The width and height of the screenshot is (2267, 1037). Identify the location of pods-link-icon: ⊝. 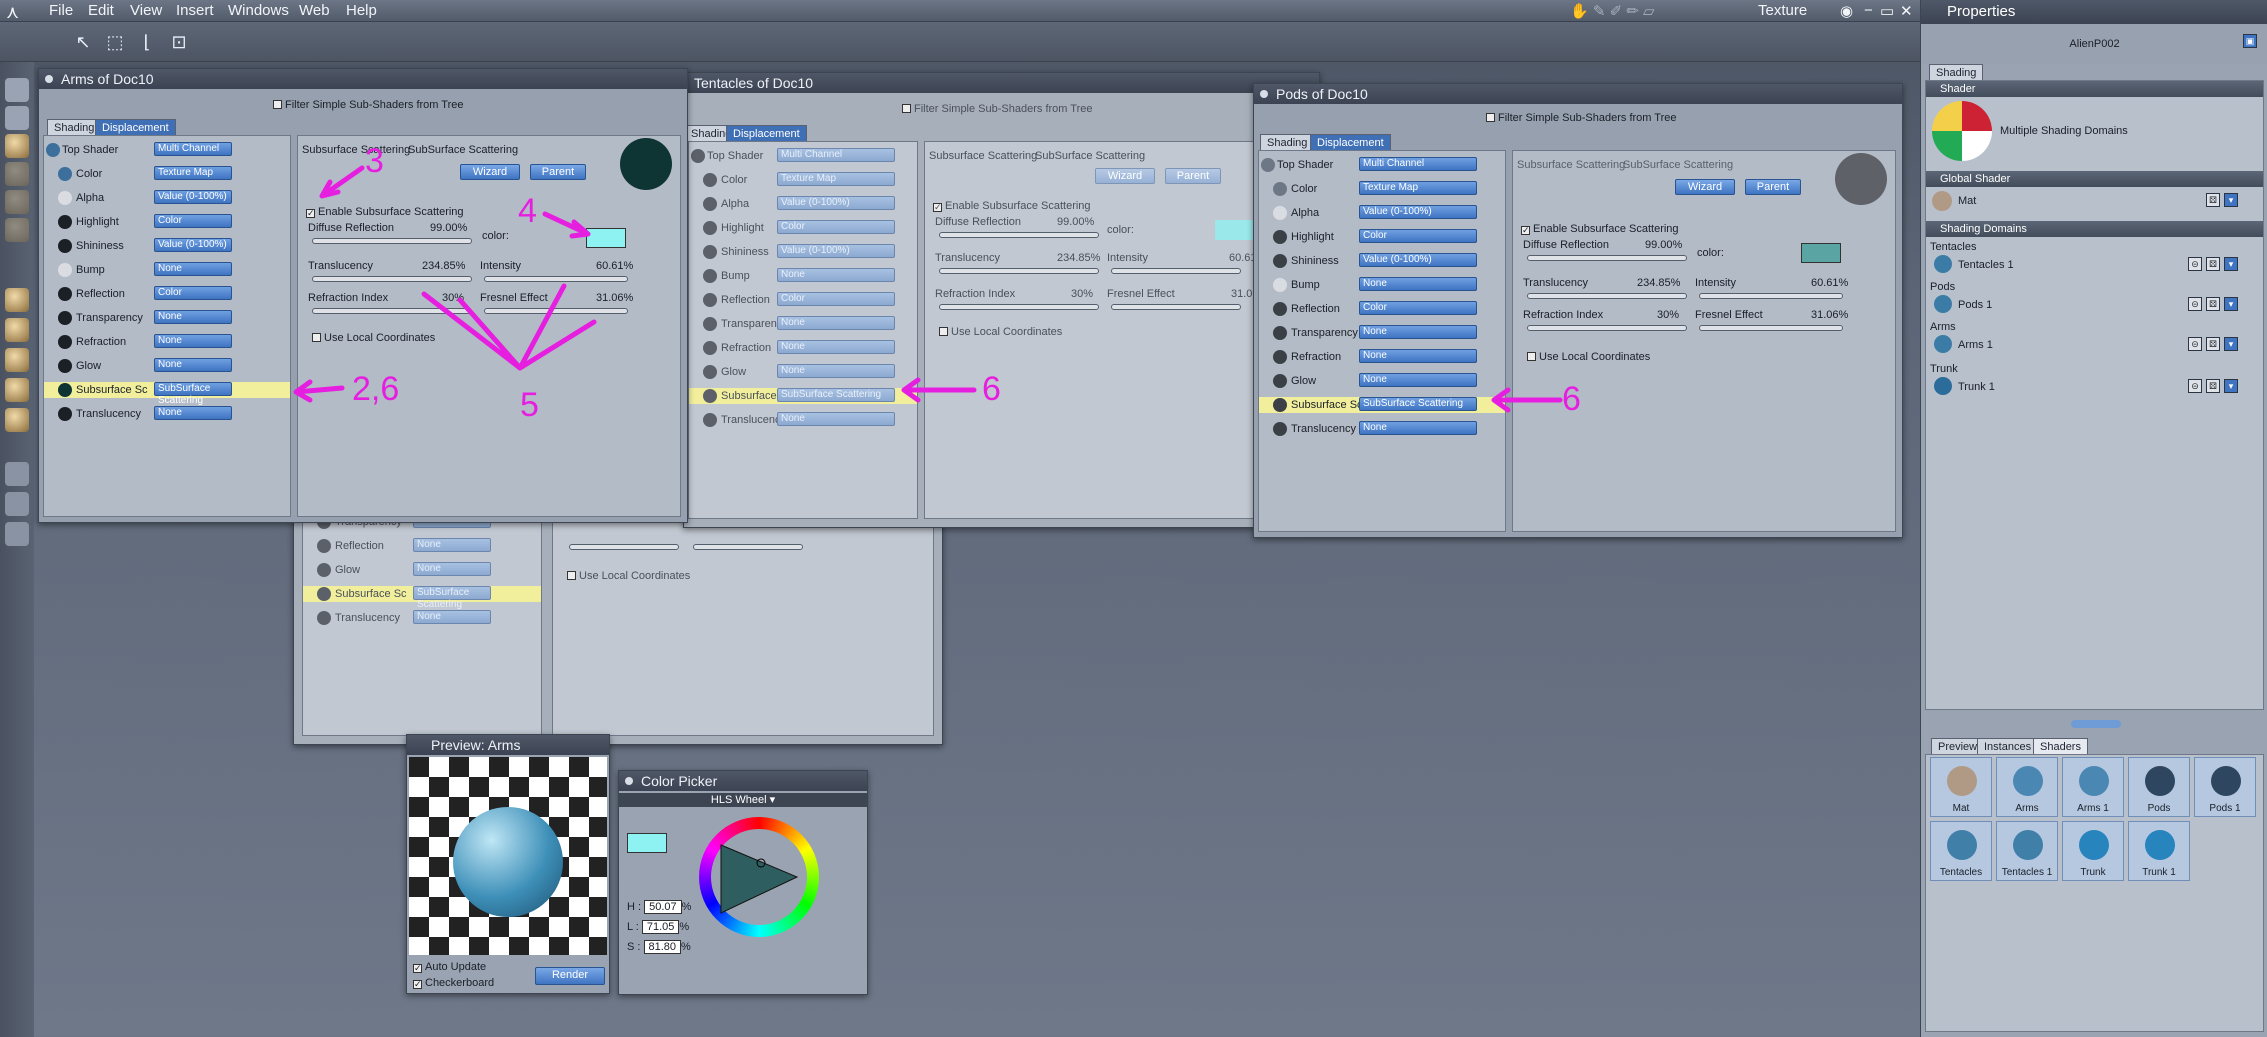
(2195, 304).